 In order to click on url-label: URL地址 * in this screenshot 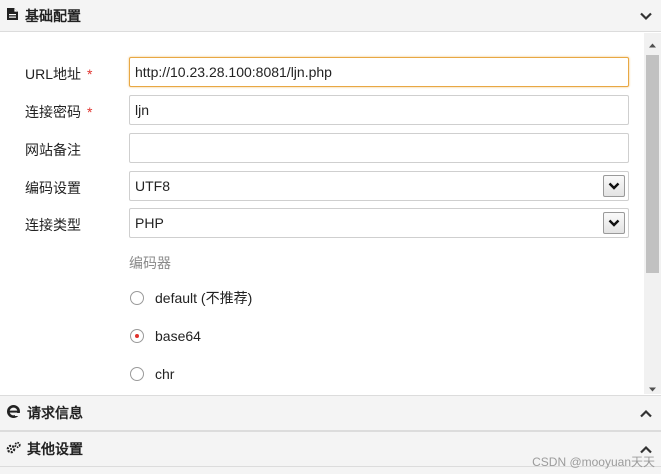, I will do `click(59, 74)`.